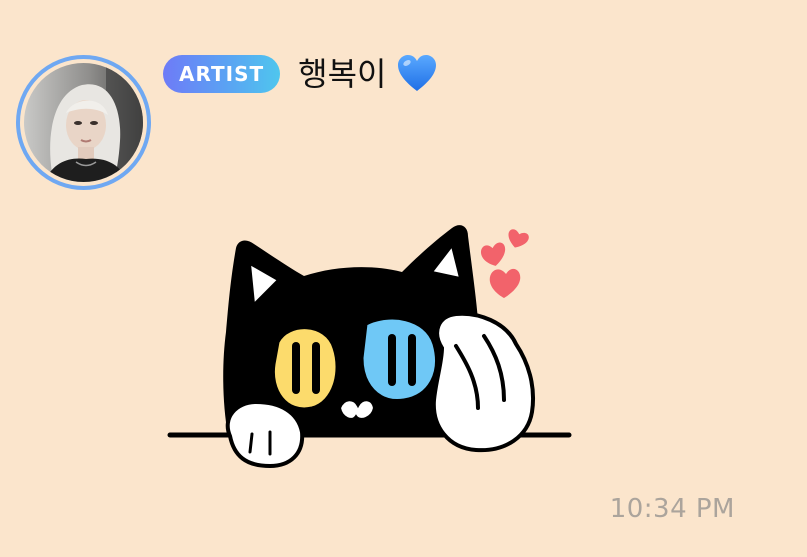 The width and height of the screenshot is (807, 557). What do you see at coordinates (417, 74) in the screenshot?
I see `blue-heart-icon` at bounding box center [417, 74].